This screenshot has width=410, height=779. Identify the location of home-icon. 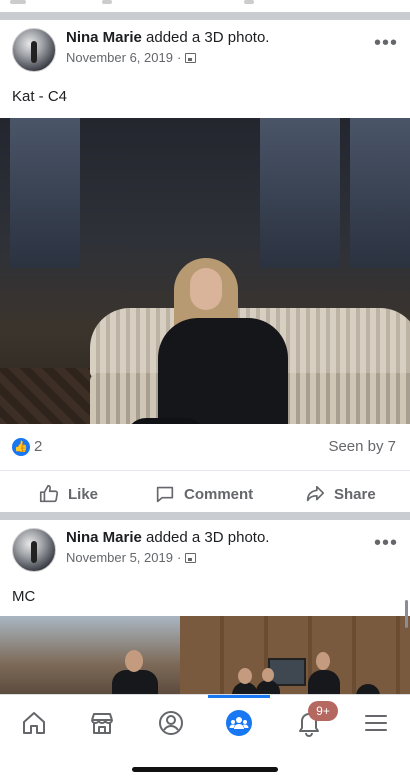
(34, 723).